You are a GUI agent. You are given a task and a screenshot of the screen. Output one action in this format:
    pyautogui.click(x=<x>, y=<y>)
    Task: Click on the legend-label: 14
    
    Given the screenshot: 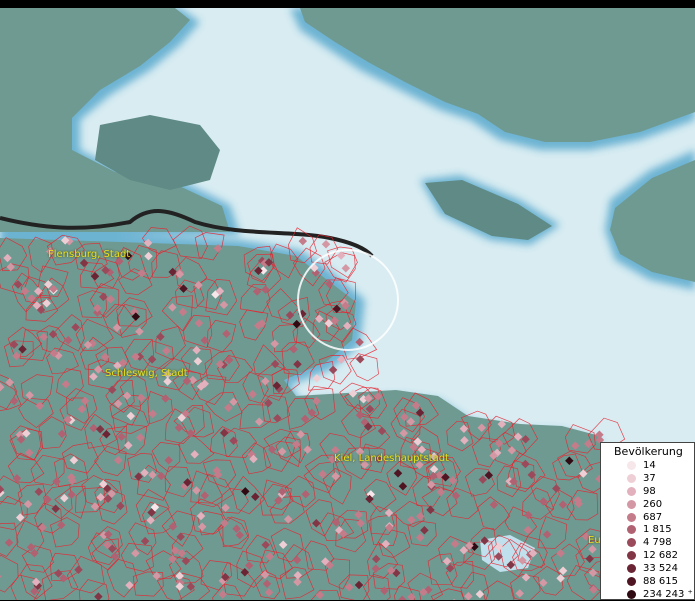 What is the action you would take?
    pyautogui.click(x=649, y=465)
    